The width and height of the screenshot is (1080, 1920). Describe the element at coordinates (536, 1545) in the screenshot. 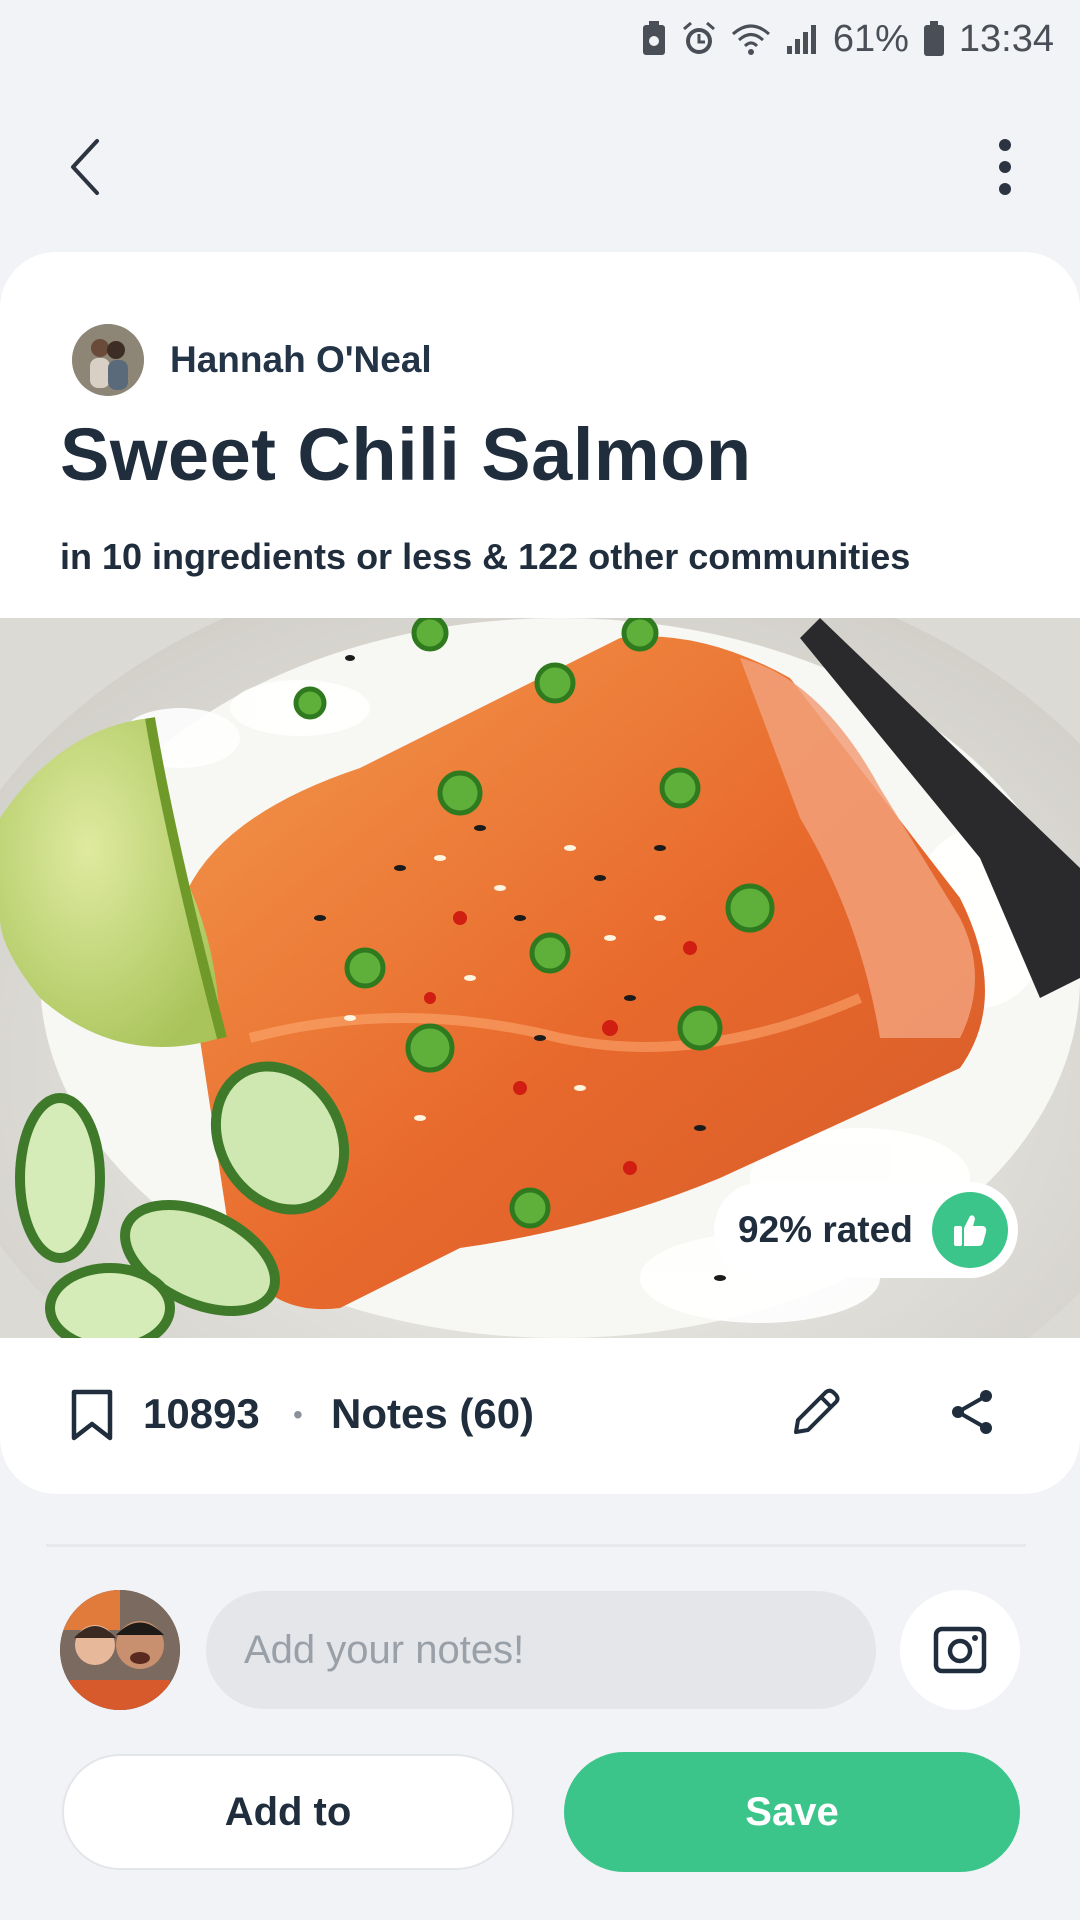

I see `divider` at that location.